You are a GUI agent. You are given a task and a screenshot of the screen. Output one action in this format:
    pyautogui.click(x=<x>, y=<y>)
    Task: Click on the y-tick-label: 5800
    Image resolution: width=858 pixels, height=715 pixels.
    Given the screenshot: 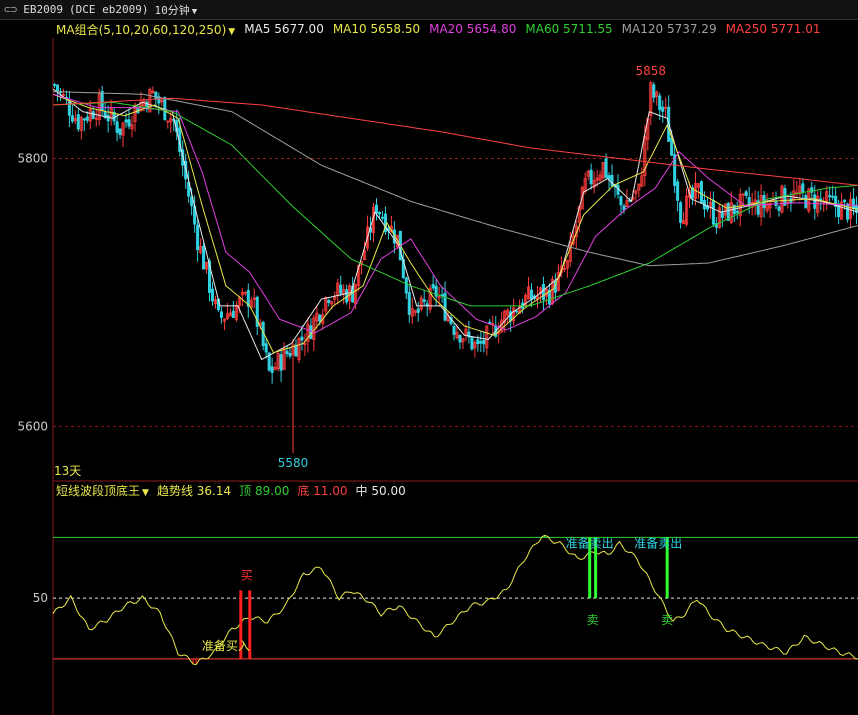 What is the action you would take?
    pyautogui.click(x=32, y=159)
    